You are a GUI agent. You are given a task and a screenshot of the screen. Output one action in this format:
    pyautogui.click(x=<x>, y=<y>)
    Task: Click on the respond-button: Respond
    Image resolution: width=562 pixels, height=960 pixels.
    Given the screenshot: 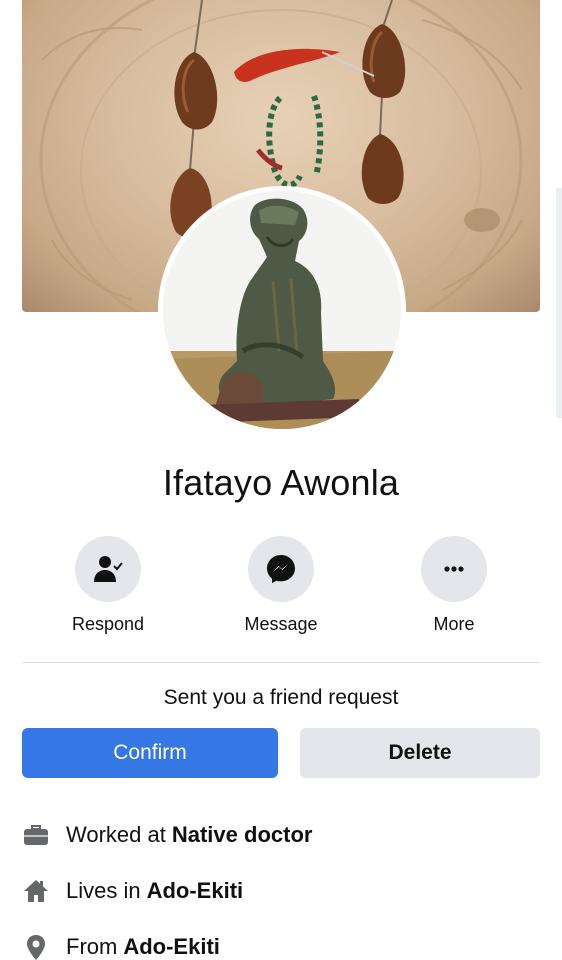 What is the action you would take?
    pyautogui.click(x=108, y=585)
    